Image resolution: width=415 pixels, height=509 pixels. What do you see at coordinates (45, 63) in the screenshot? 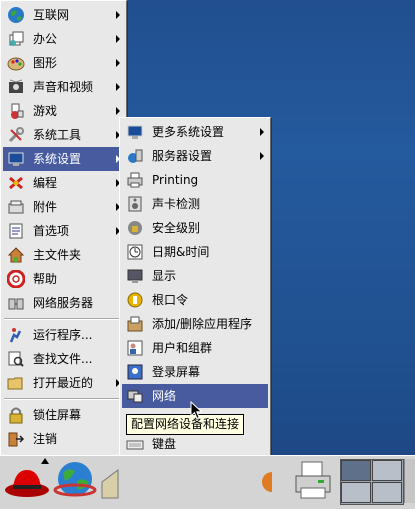
I see `menu-item-label: 图形` at bounding box center [45, 63].